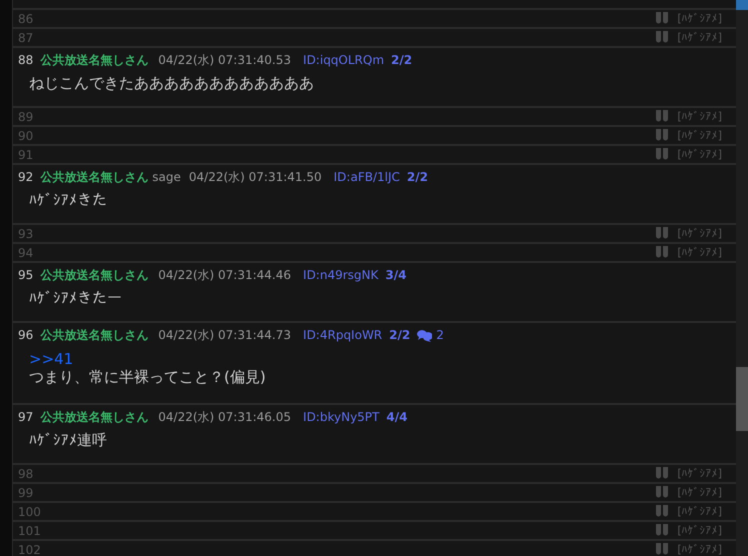 Image resolution: width=748 pixels, height=556 pixels. What do you see at coordinates (340, 275) in the screenshot?
I see `poster-id: ID:n49rsgNK` at bounding box center [340, 275].